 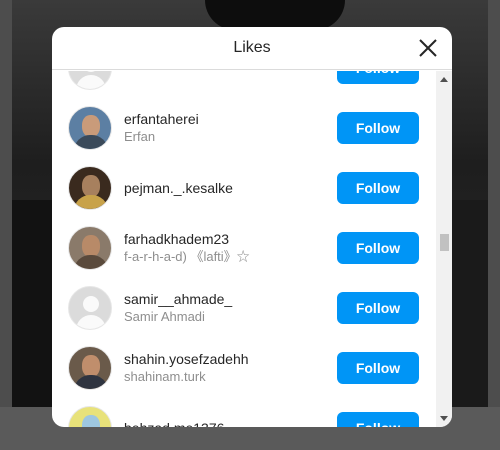 I want to click on list-item: samir__ahmade_ Samir Ahmadi Follow, so click(x=244, y=308).